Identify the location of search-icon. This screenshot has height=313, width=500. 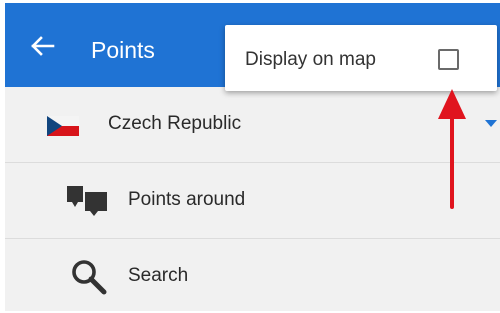
(89, 277).